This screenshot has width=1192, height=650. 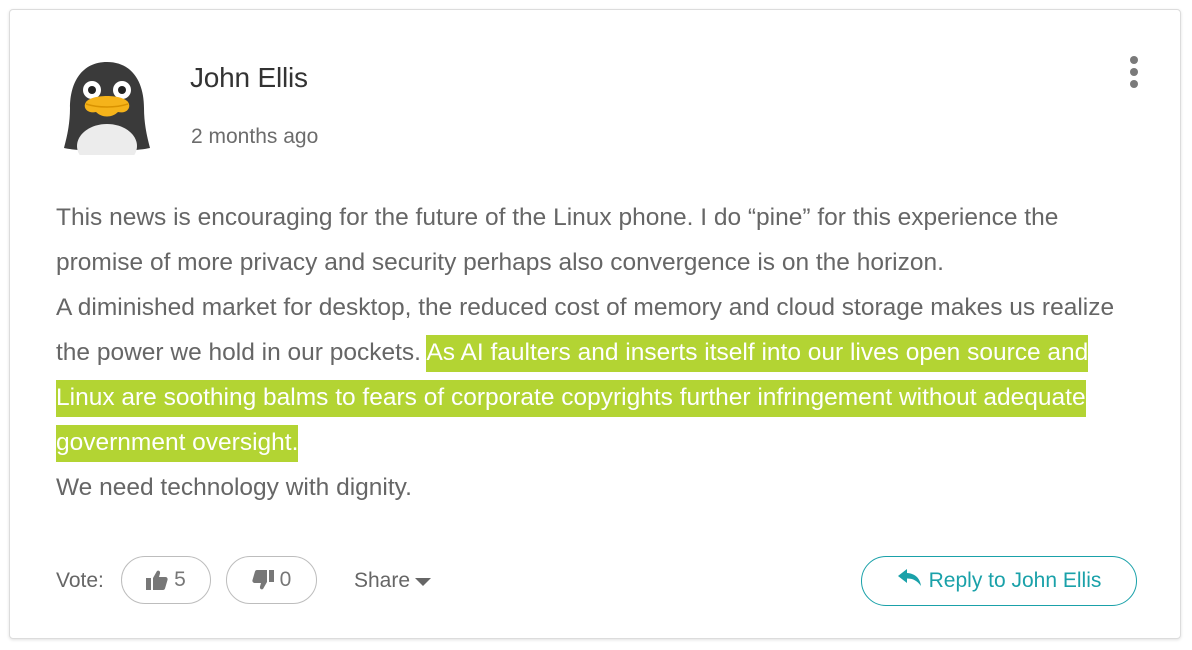 I want to click on share-label: Share, so click(x=382, y=580).